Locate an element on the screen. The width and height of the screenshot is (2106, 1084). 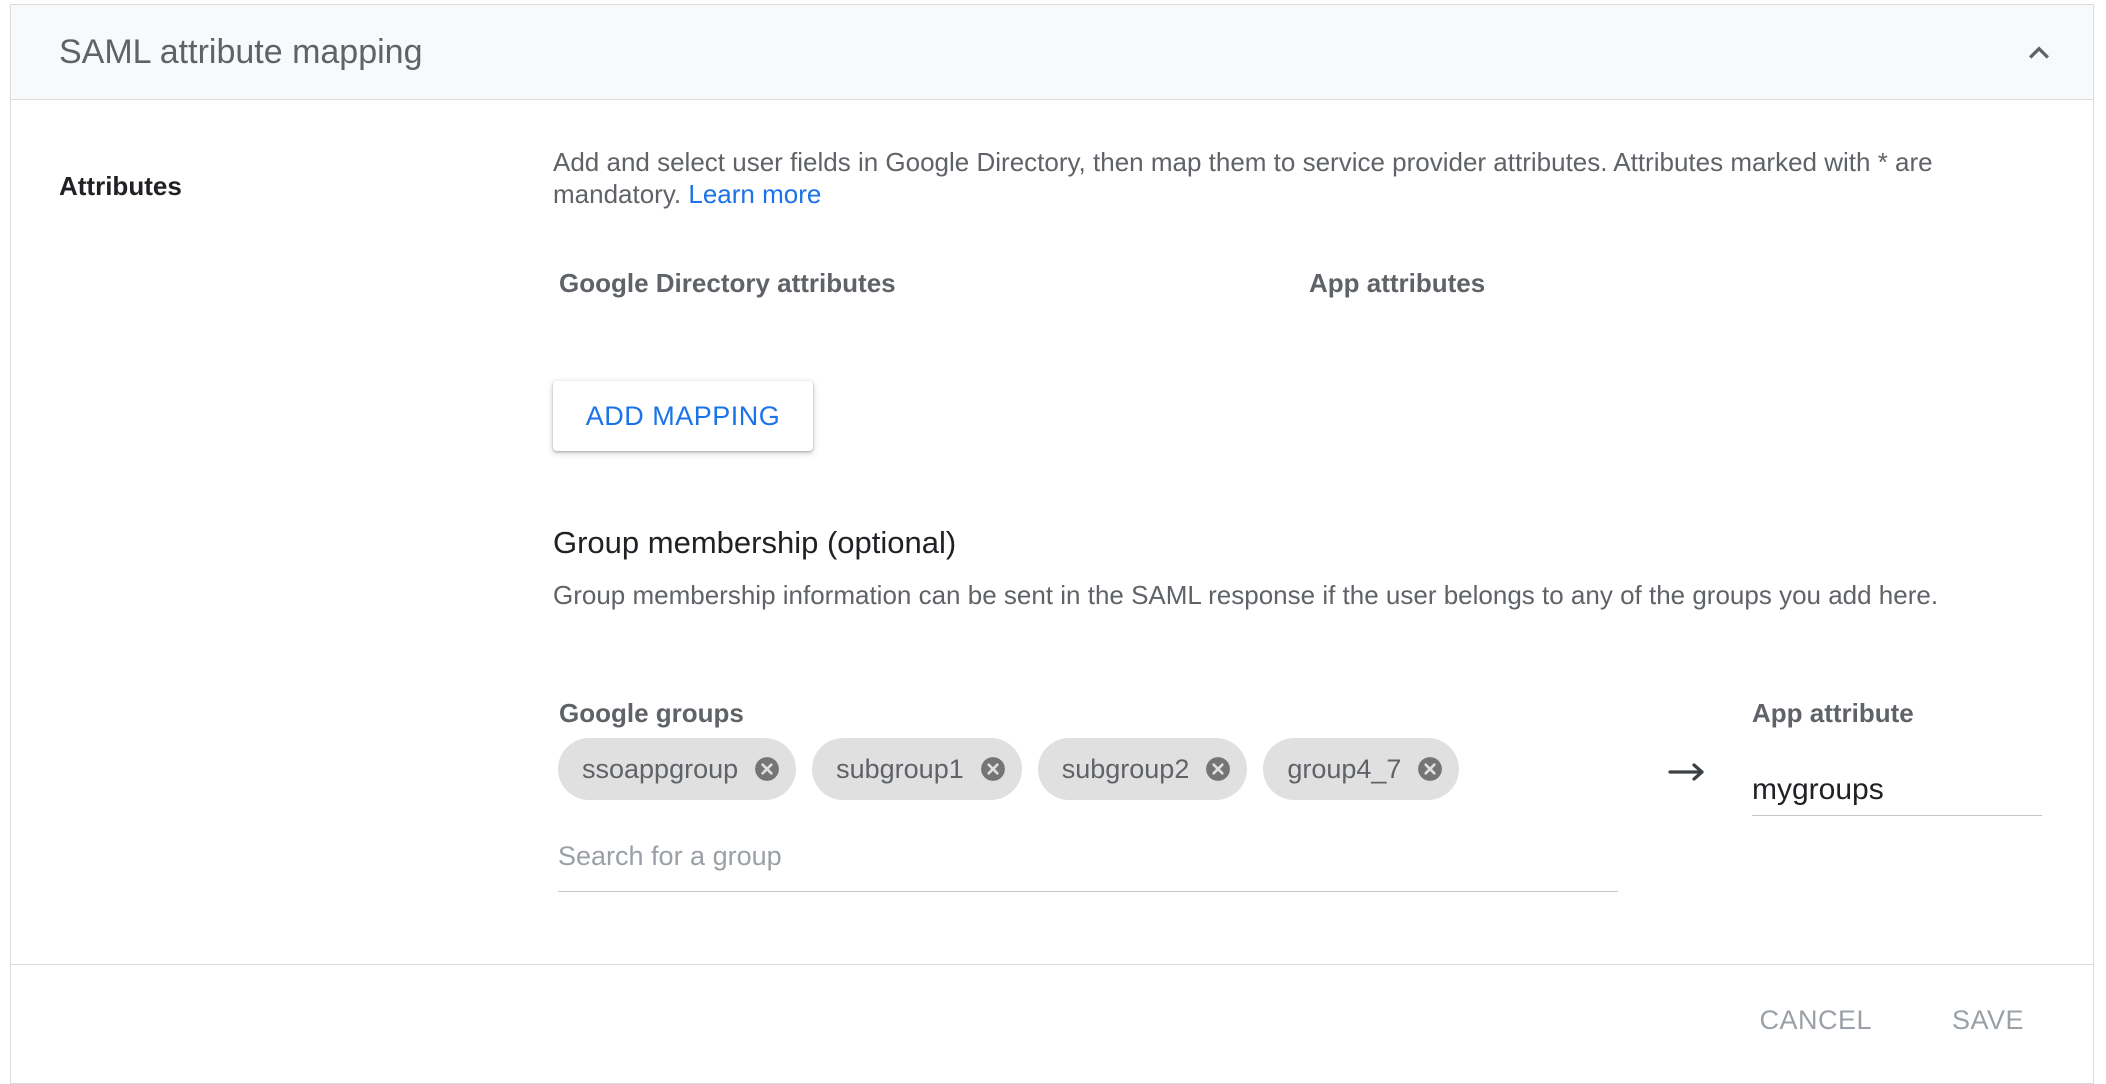
group-chip: subgroup2 is located at coordinates (1142, 769).